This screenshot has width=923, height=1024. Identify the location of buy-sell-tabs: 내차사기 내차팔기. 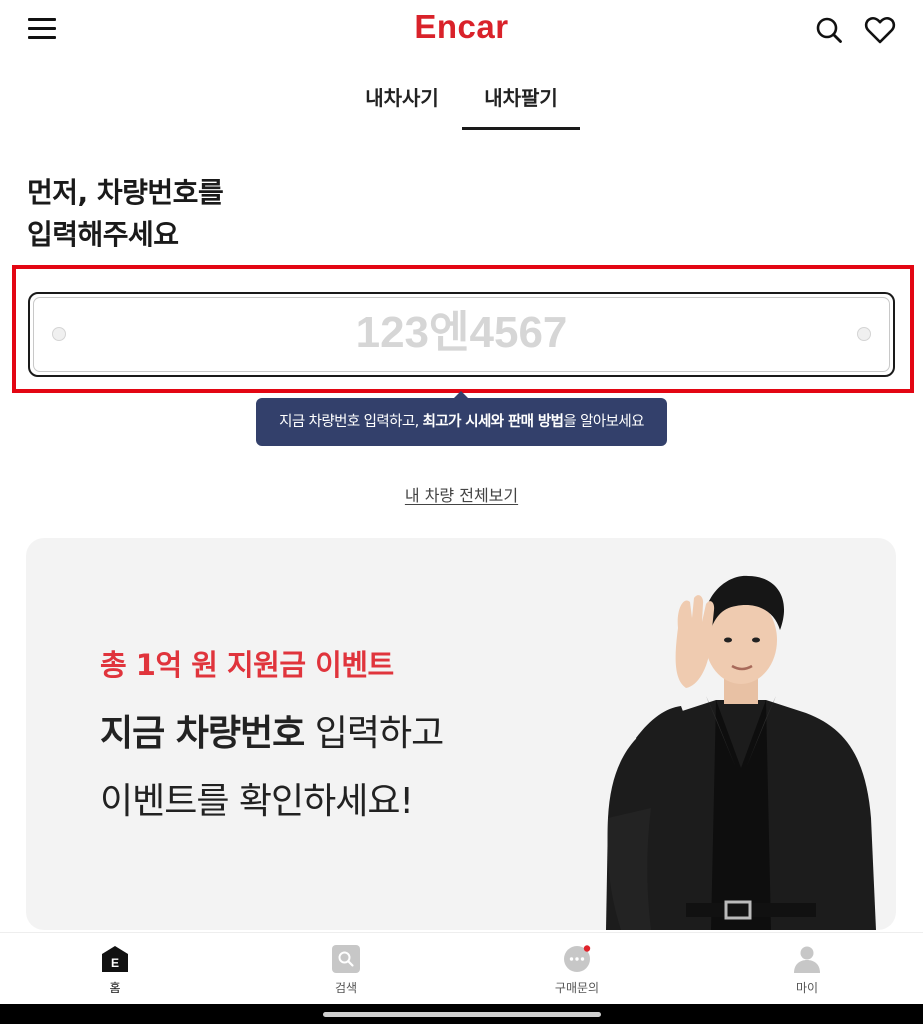
(461, 102).